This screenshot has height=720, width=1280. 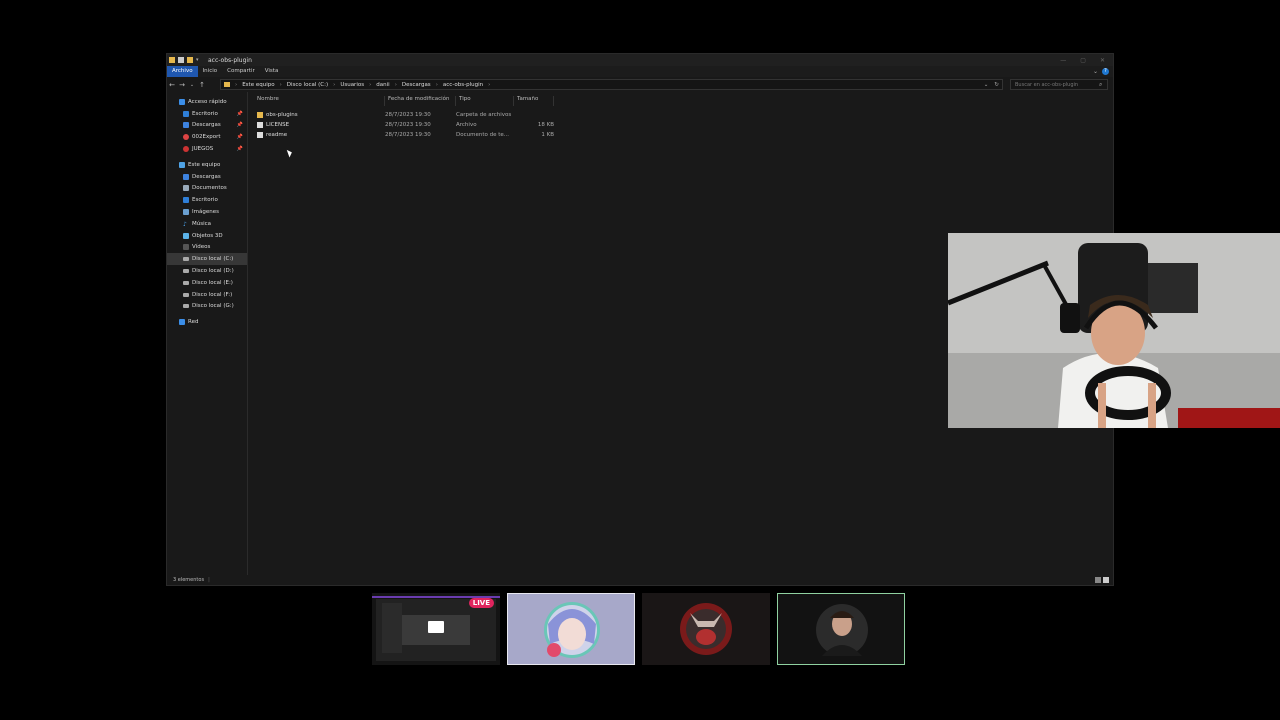 What do you see at coordinates (416, 85) in the screenshot?
I see `breadcrumb-descargas: Descargas` at bounding box center [416, 85].